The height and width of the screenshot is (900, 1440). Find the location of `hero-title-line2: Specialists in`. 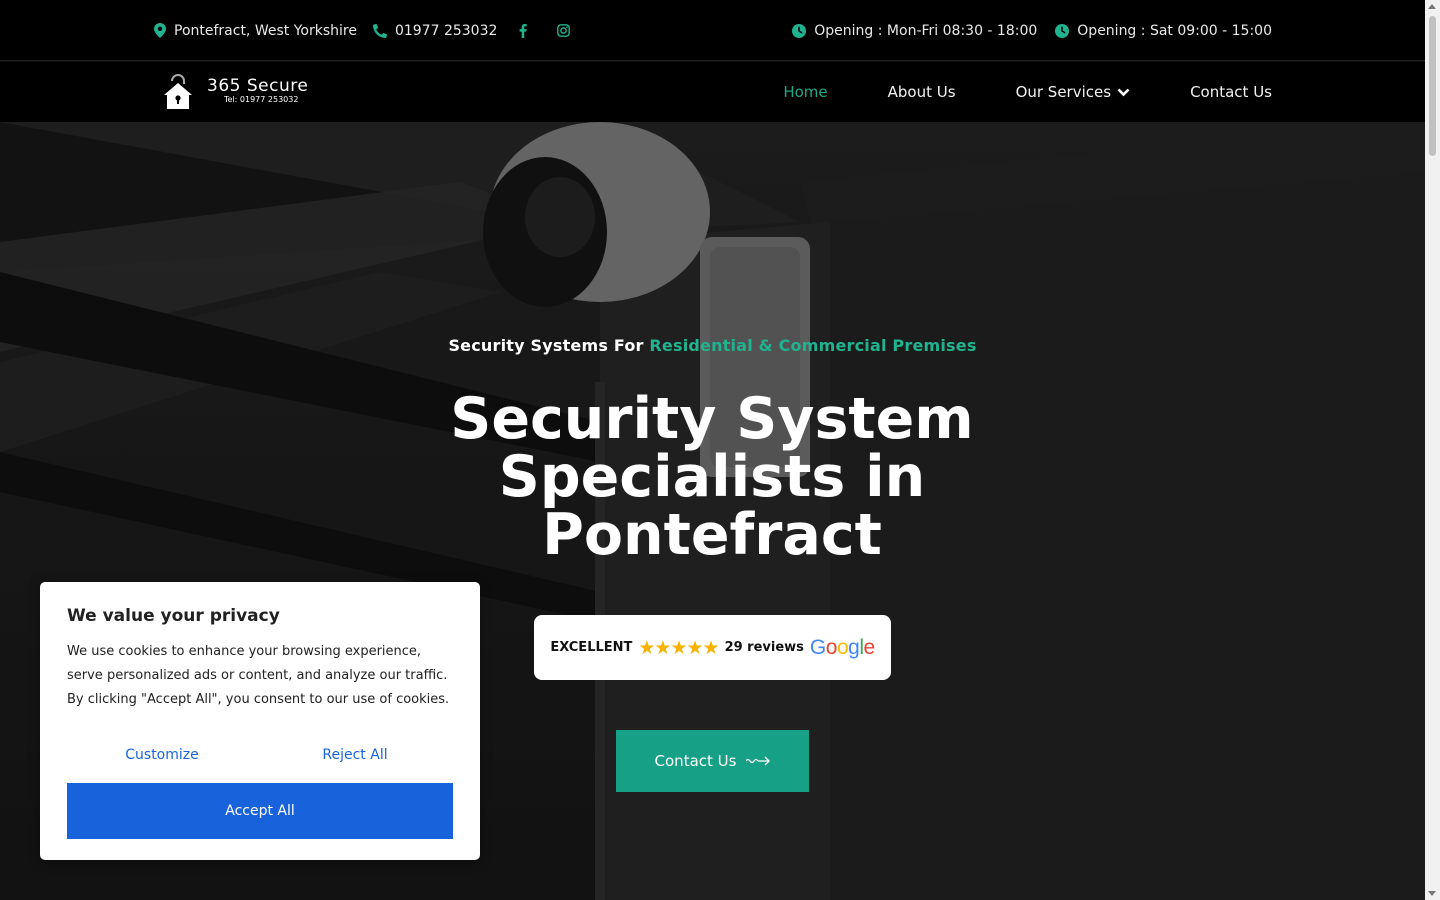

hero-title-line2: Specialists in is located at coordinates (712, 477).